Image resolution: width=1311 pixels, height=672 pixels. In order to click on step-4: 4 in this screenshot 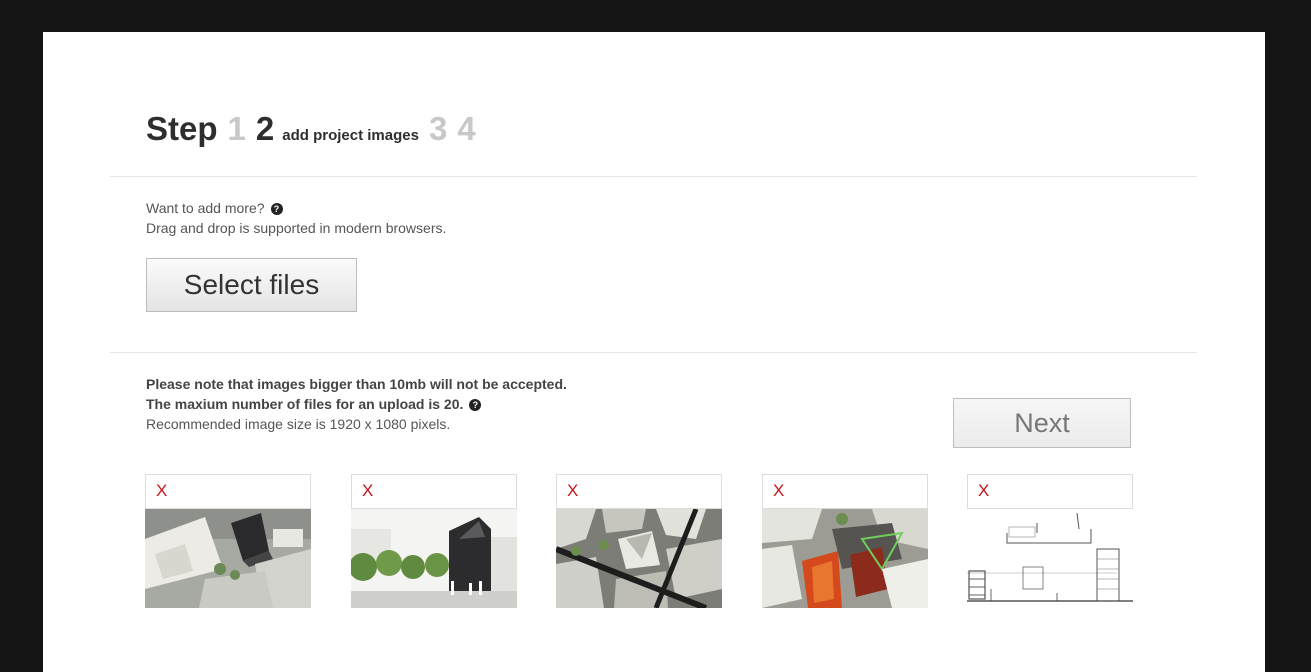, I will do `click(466, 128)`.